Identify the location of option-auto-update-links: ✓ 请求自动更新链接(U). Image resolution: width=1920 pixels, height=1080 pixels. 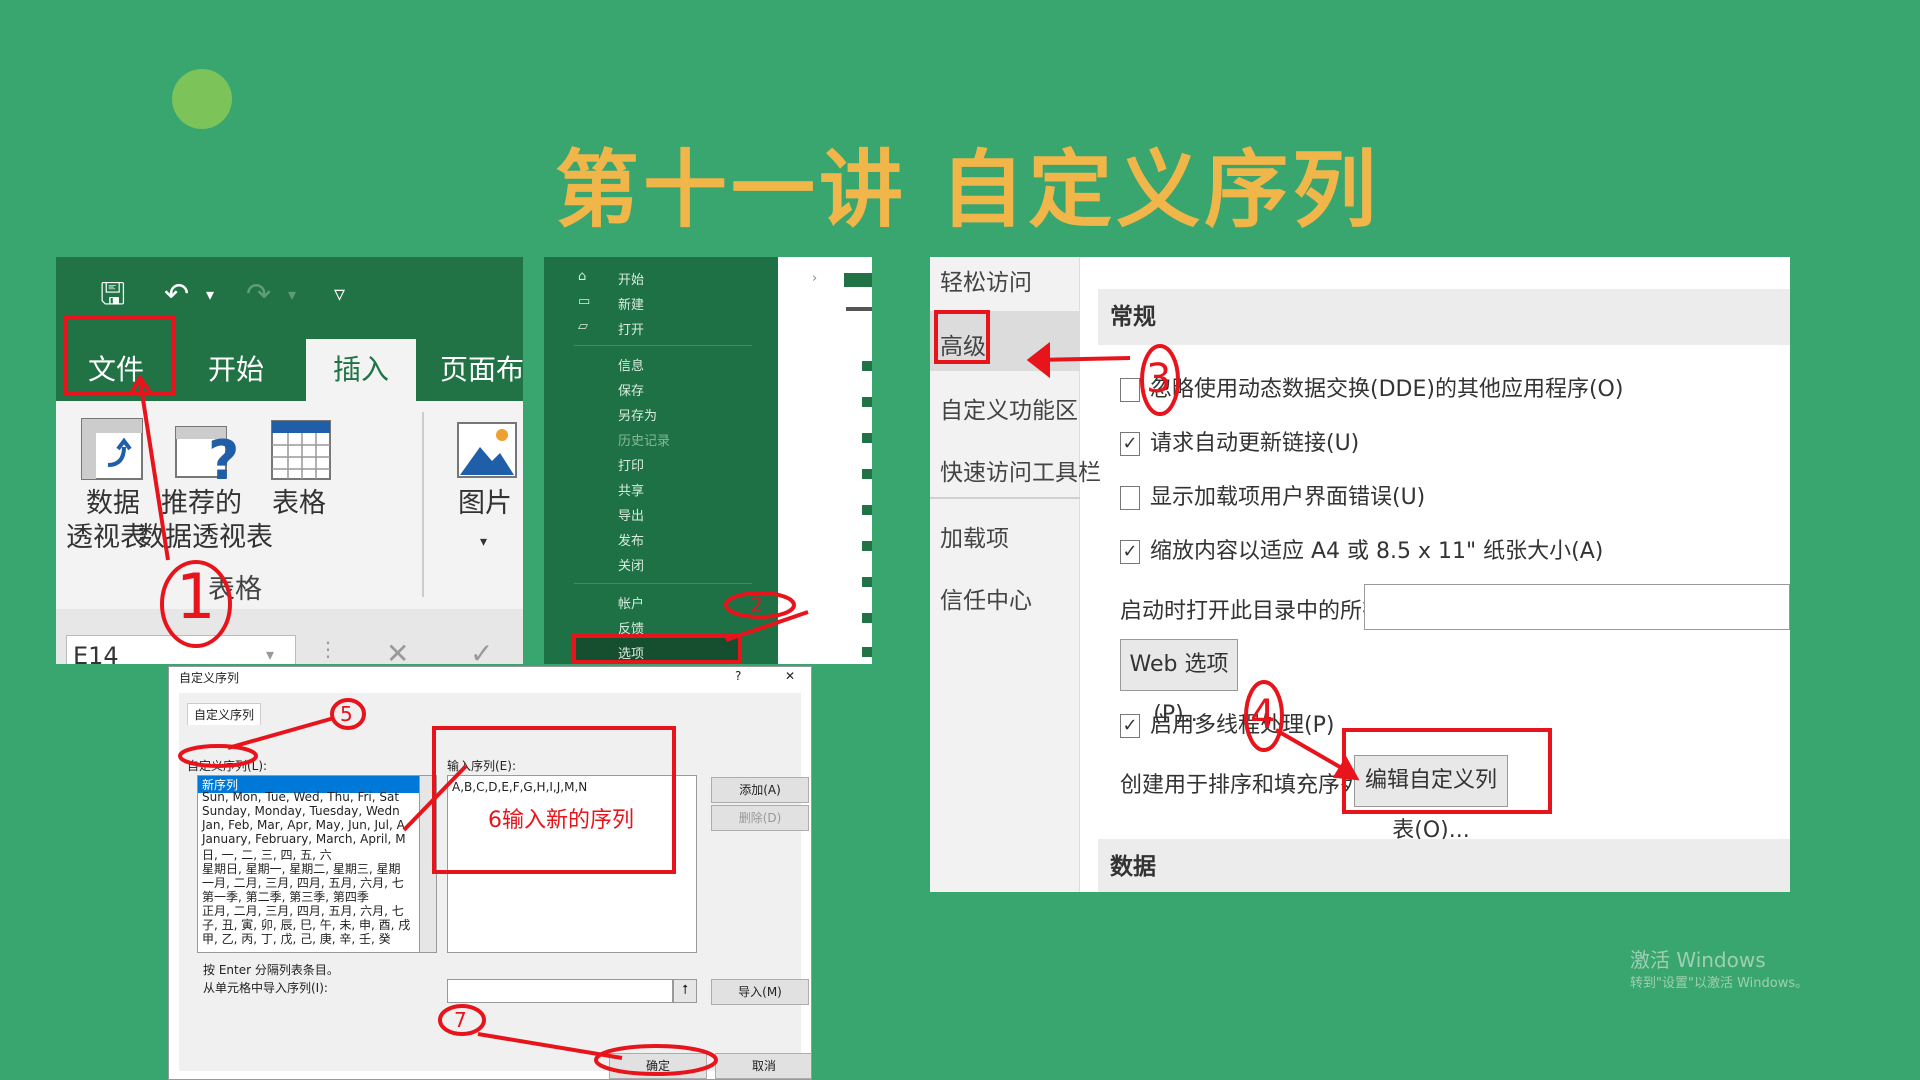
(1239, 441).